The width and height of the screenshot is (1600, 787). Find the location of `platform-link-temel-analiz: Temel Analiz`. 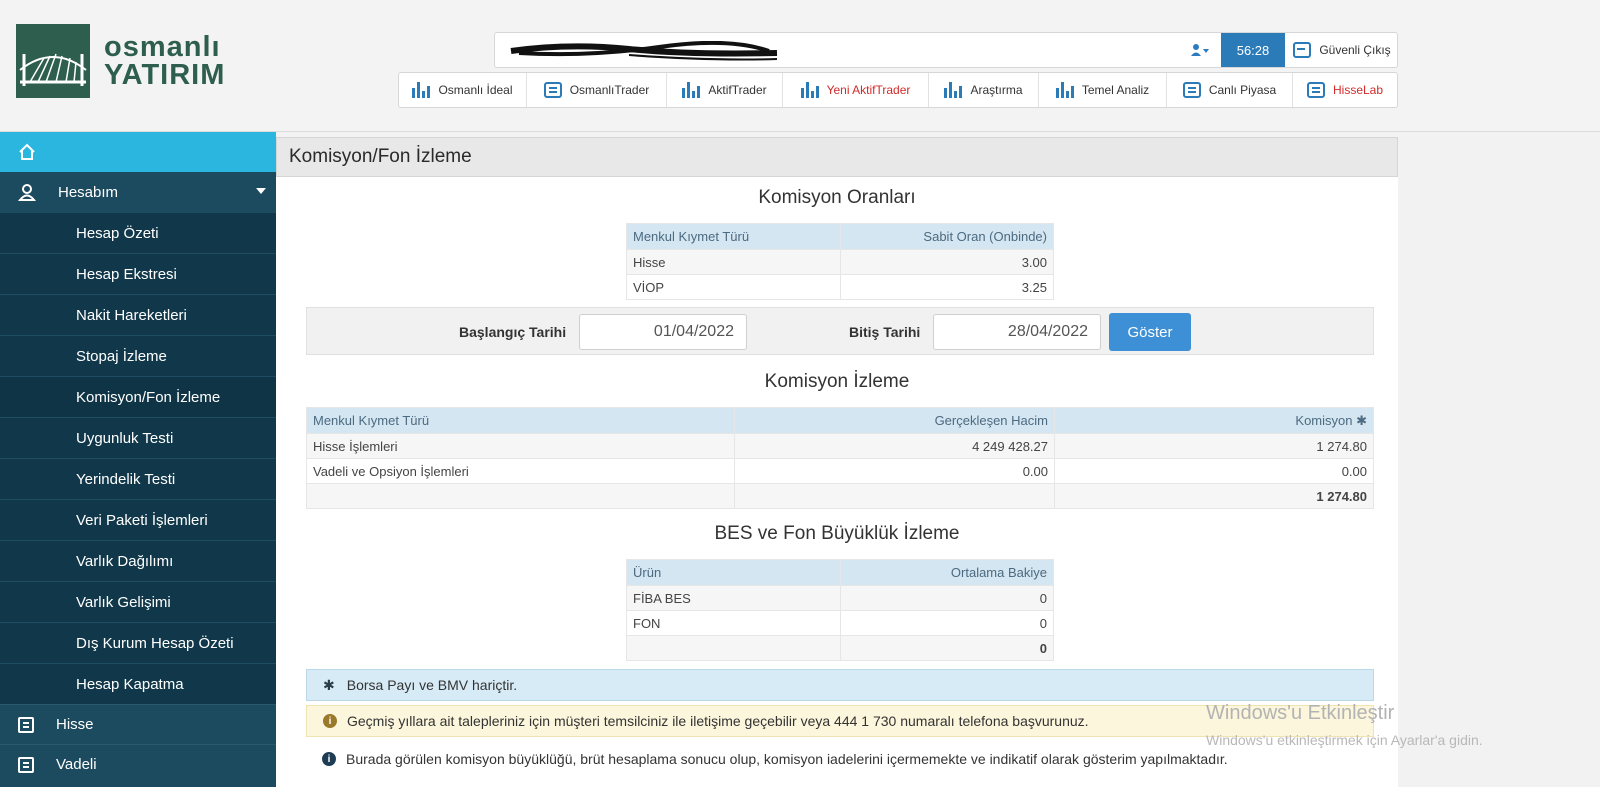

platform-link-temel-analiz: Temel Analiz is located at coordinates (1103, 90).